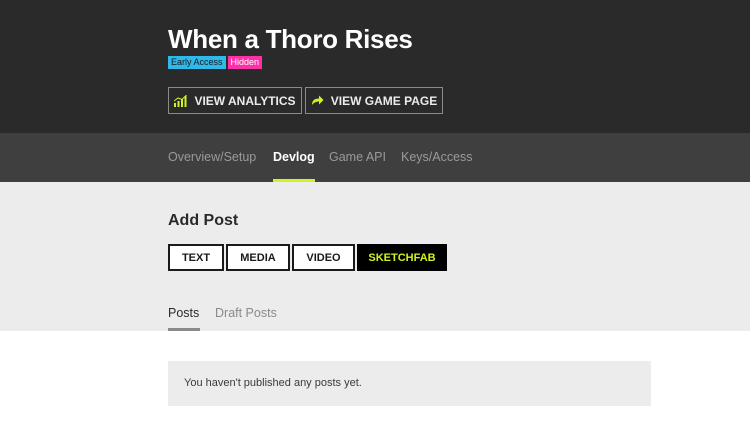  I want to click on add-text-post-button: TEXT, so click(196, 257).